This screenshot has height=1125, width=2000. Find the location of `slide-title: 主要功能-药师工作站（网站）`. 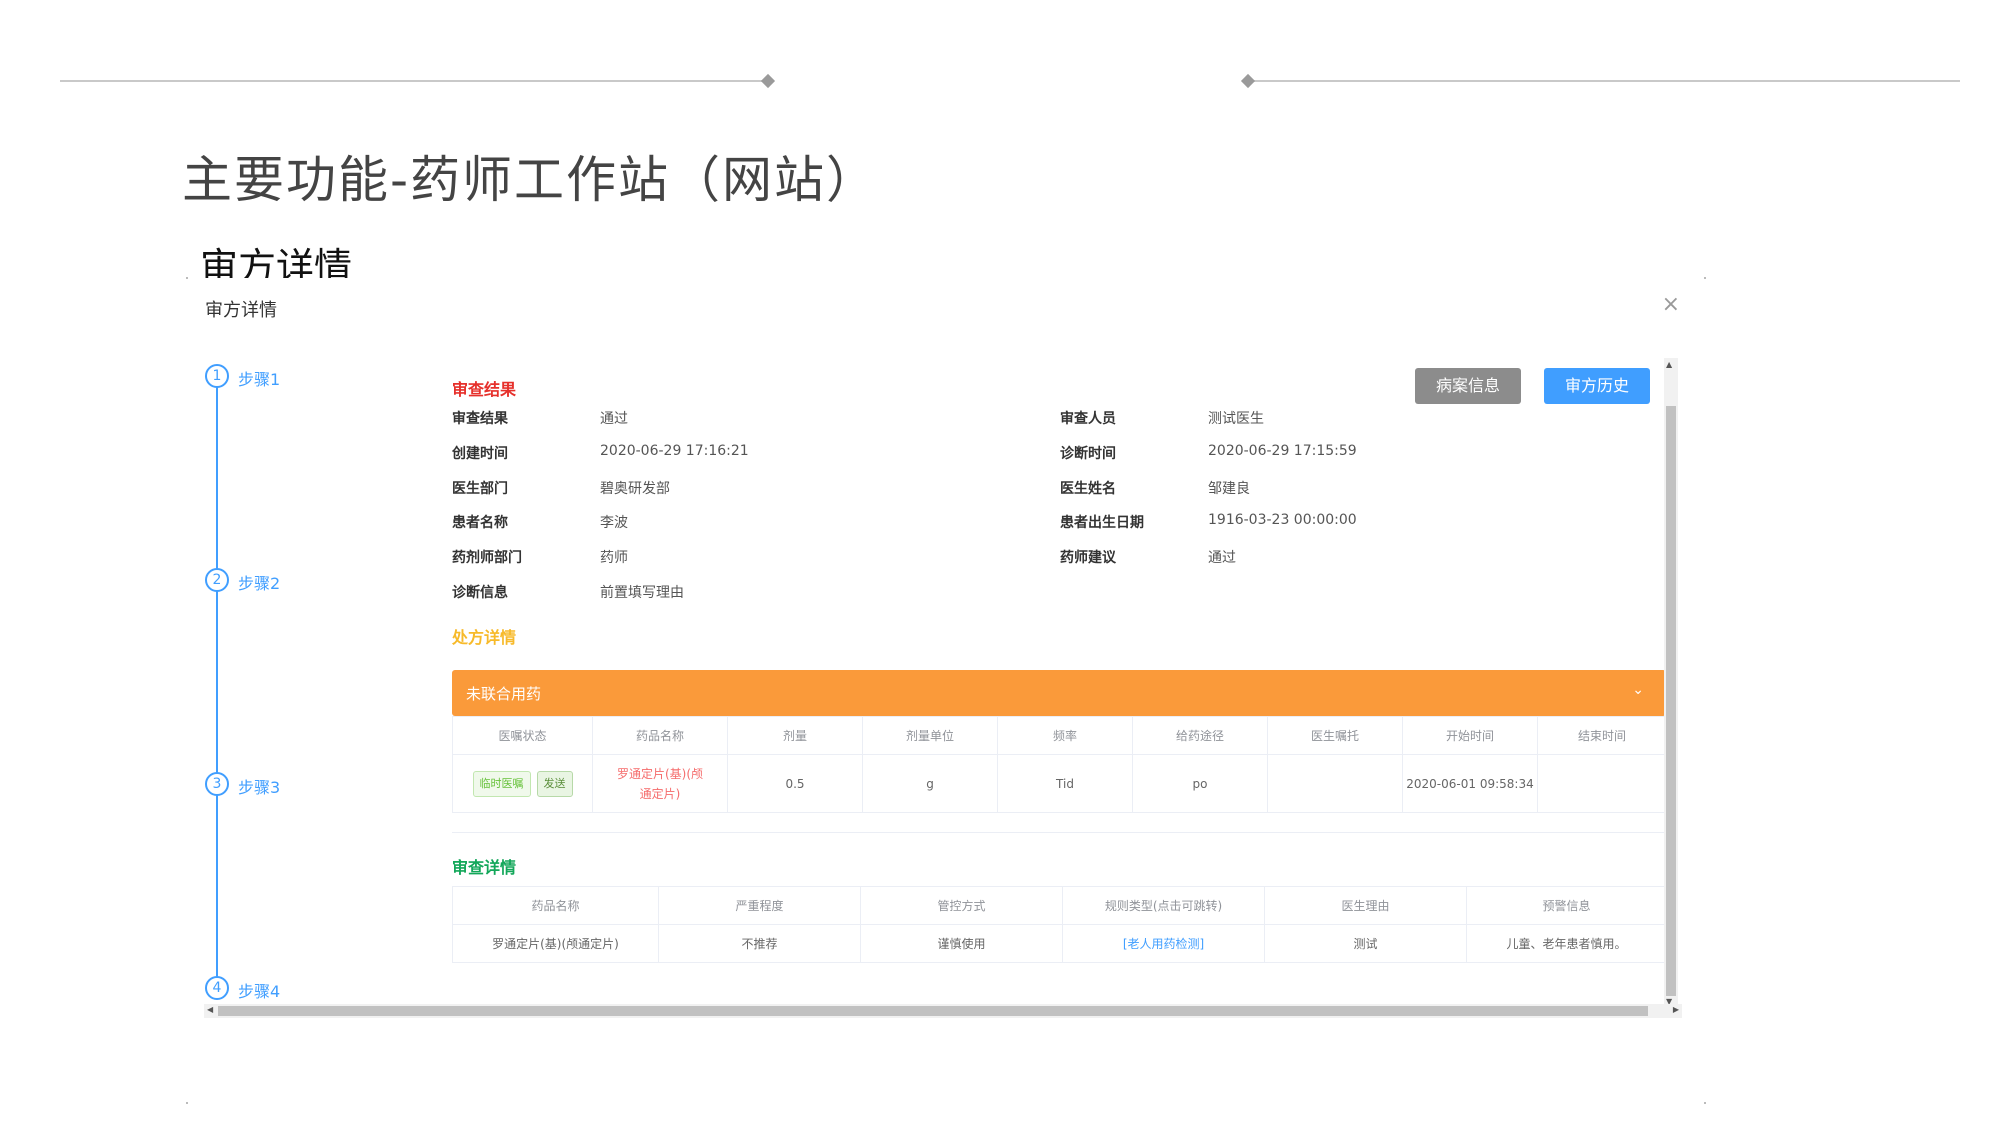

slide-title: 主要功能-药师工作站（网站） is located at coordinates (530, 180).